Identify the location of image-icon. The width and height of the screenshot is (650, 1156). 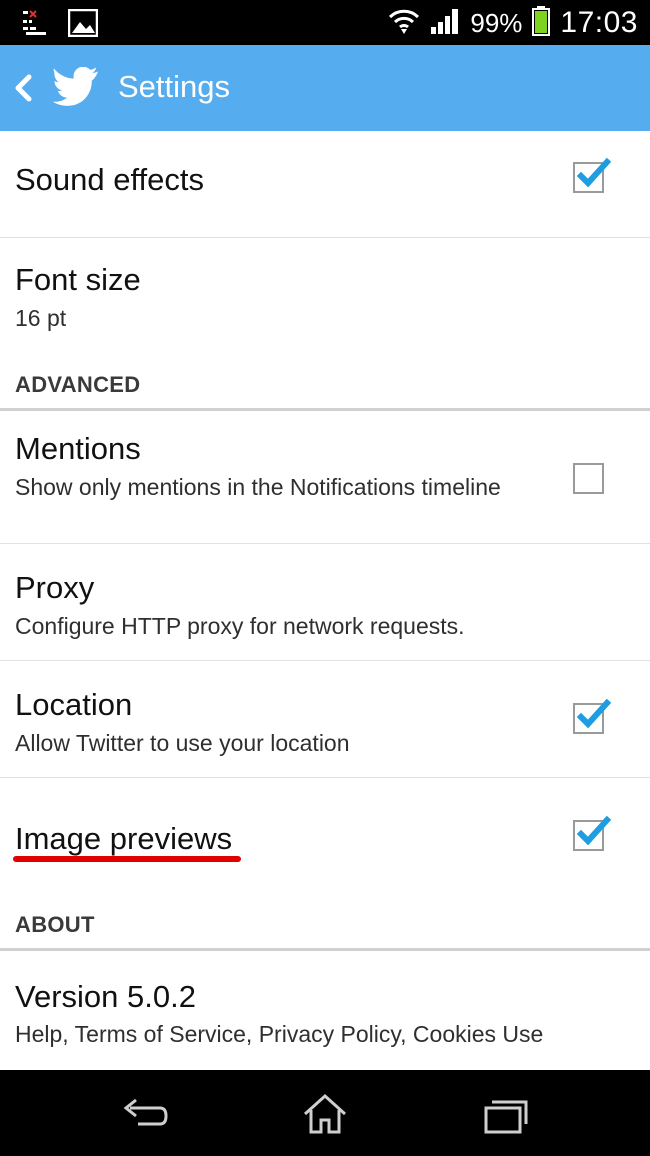
(83, 25).